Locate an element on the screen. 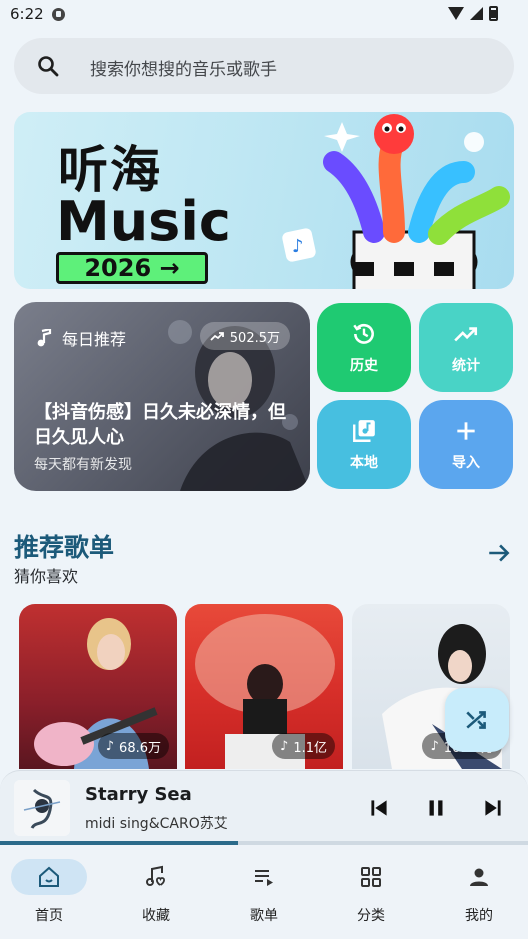 This screenshot has width=528, height=939. grid-icon is located at coordinates (371, 877).